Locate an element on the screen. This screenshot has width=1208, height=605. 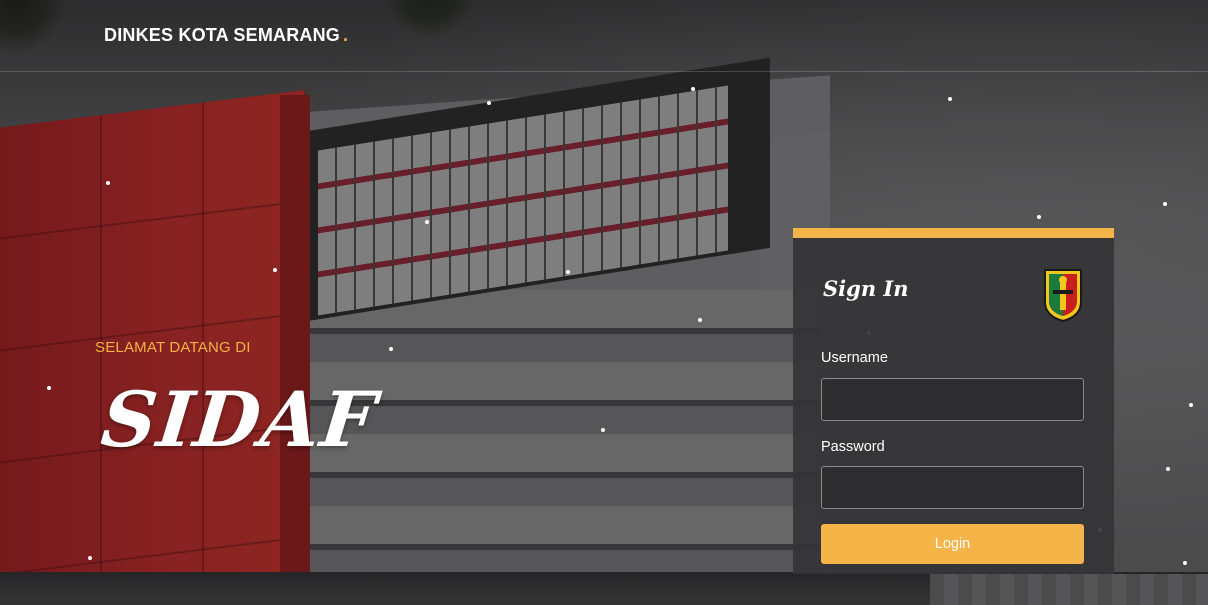
username-label: Username is located at coordinates (854, 358).